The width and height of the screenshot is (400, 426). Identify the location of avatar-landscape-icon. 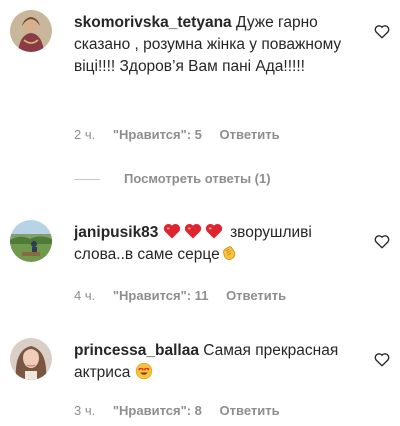
(31, 241).